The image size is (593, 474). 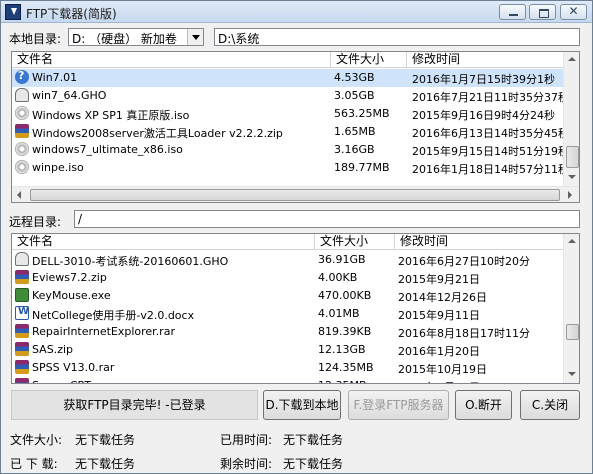 What do you see at coordinates (134, 405) in the screenshot?
I see `status-message: 获取FTP目录完毕! -已登录` at bounding box center [134, 405].